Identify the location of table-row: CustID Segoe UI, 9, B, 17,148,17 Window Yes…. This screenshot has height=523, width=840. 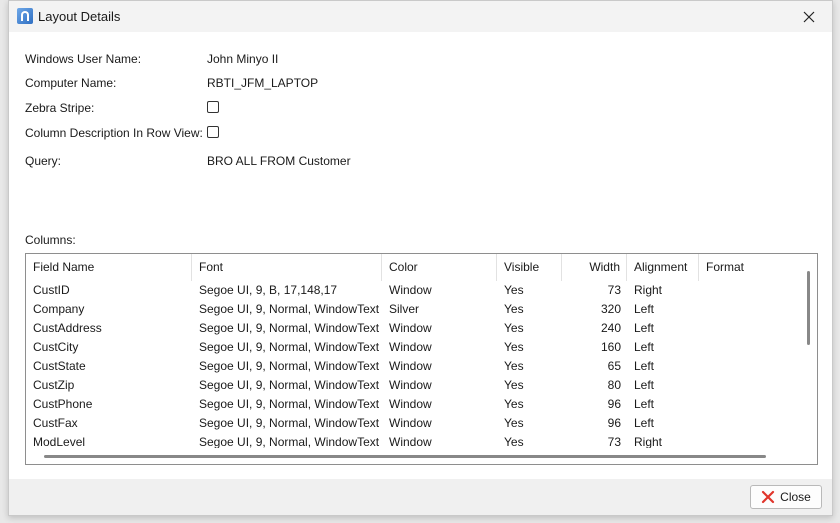
(414, 290).